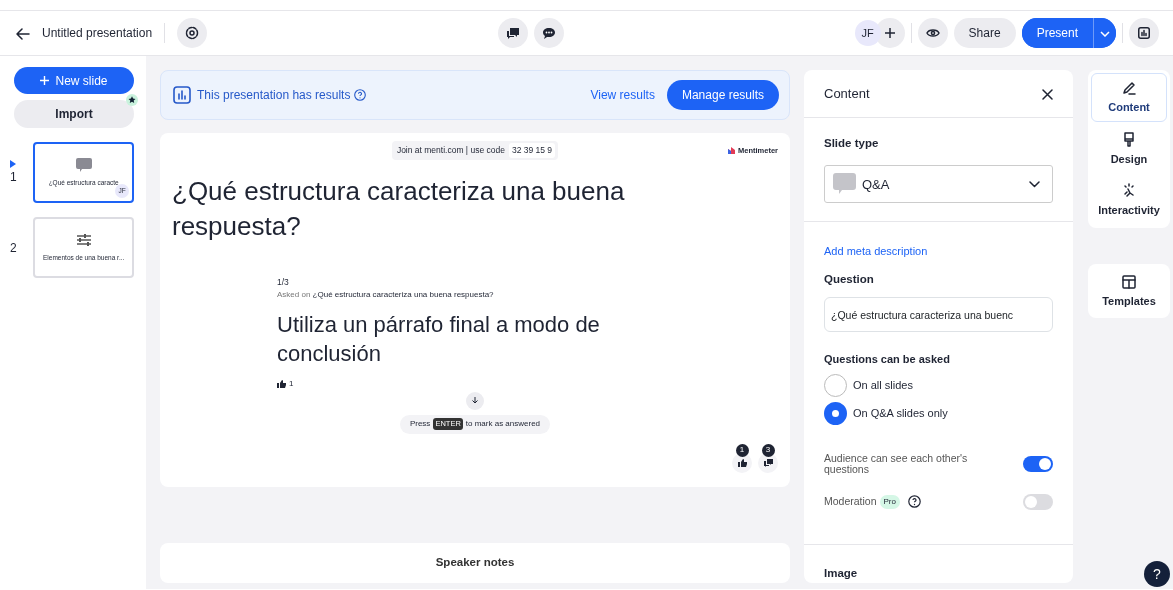 The width and height of the screenshot is (1173, 590). I want to click on settings-button, so click(192, 33).